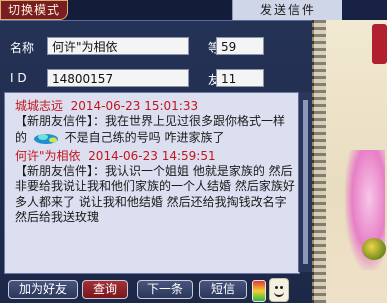 The height and width of the screenshot is (303, 387). Describe the element at coordinates (165, 289) in the screenshot. I see `next-message-button: 下一条` at that location.